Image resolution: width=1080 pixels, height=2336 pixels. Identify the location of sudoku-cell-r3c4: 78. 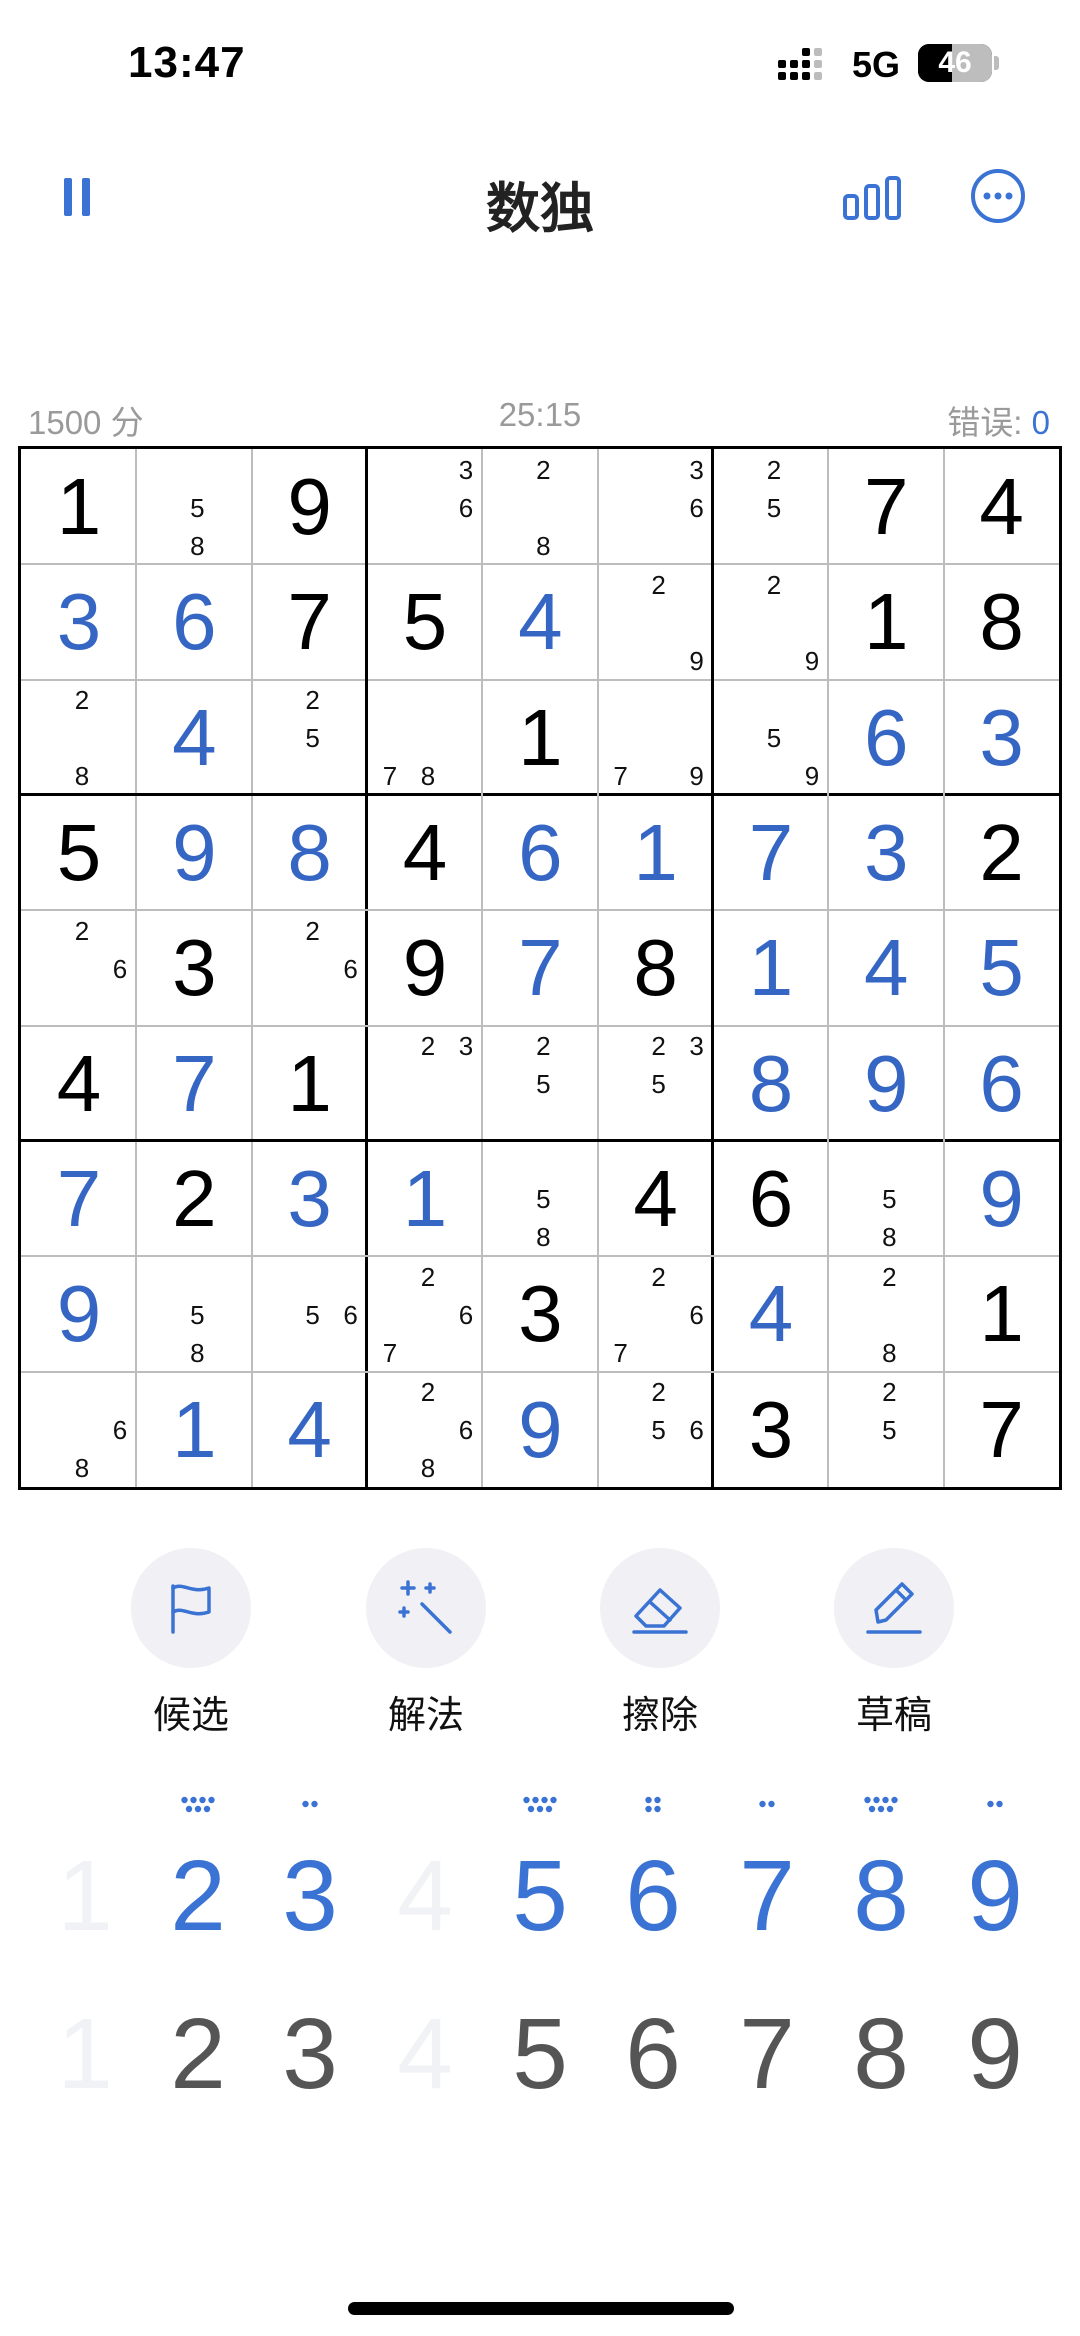
(425, 738).